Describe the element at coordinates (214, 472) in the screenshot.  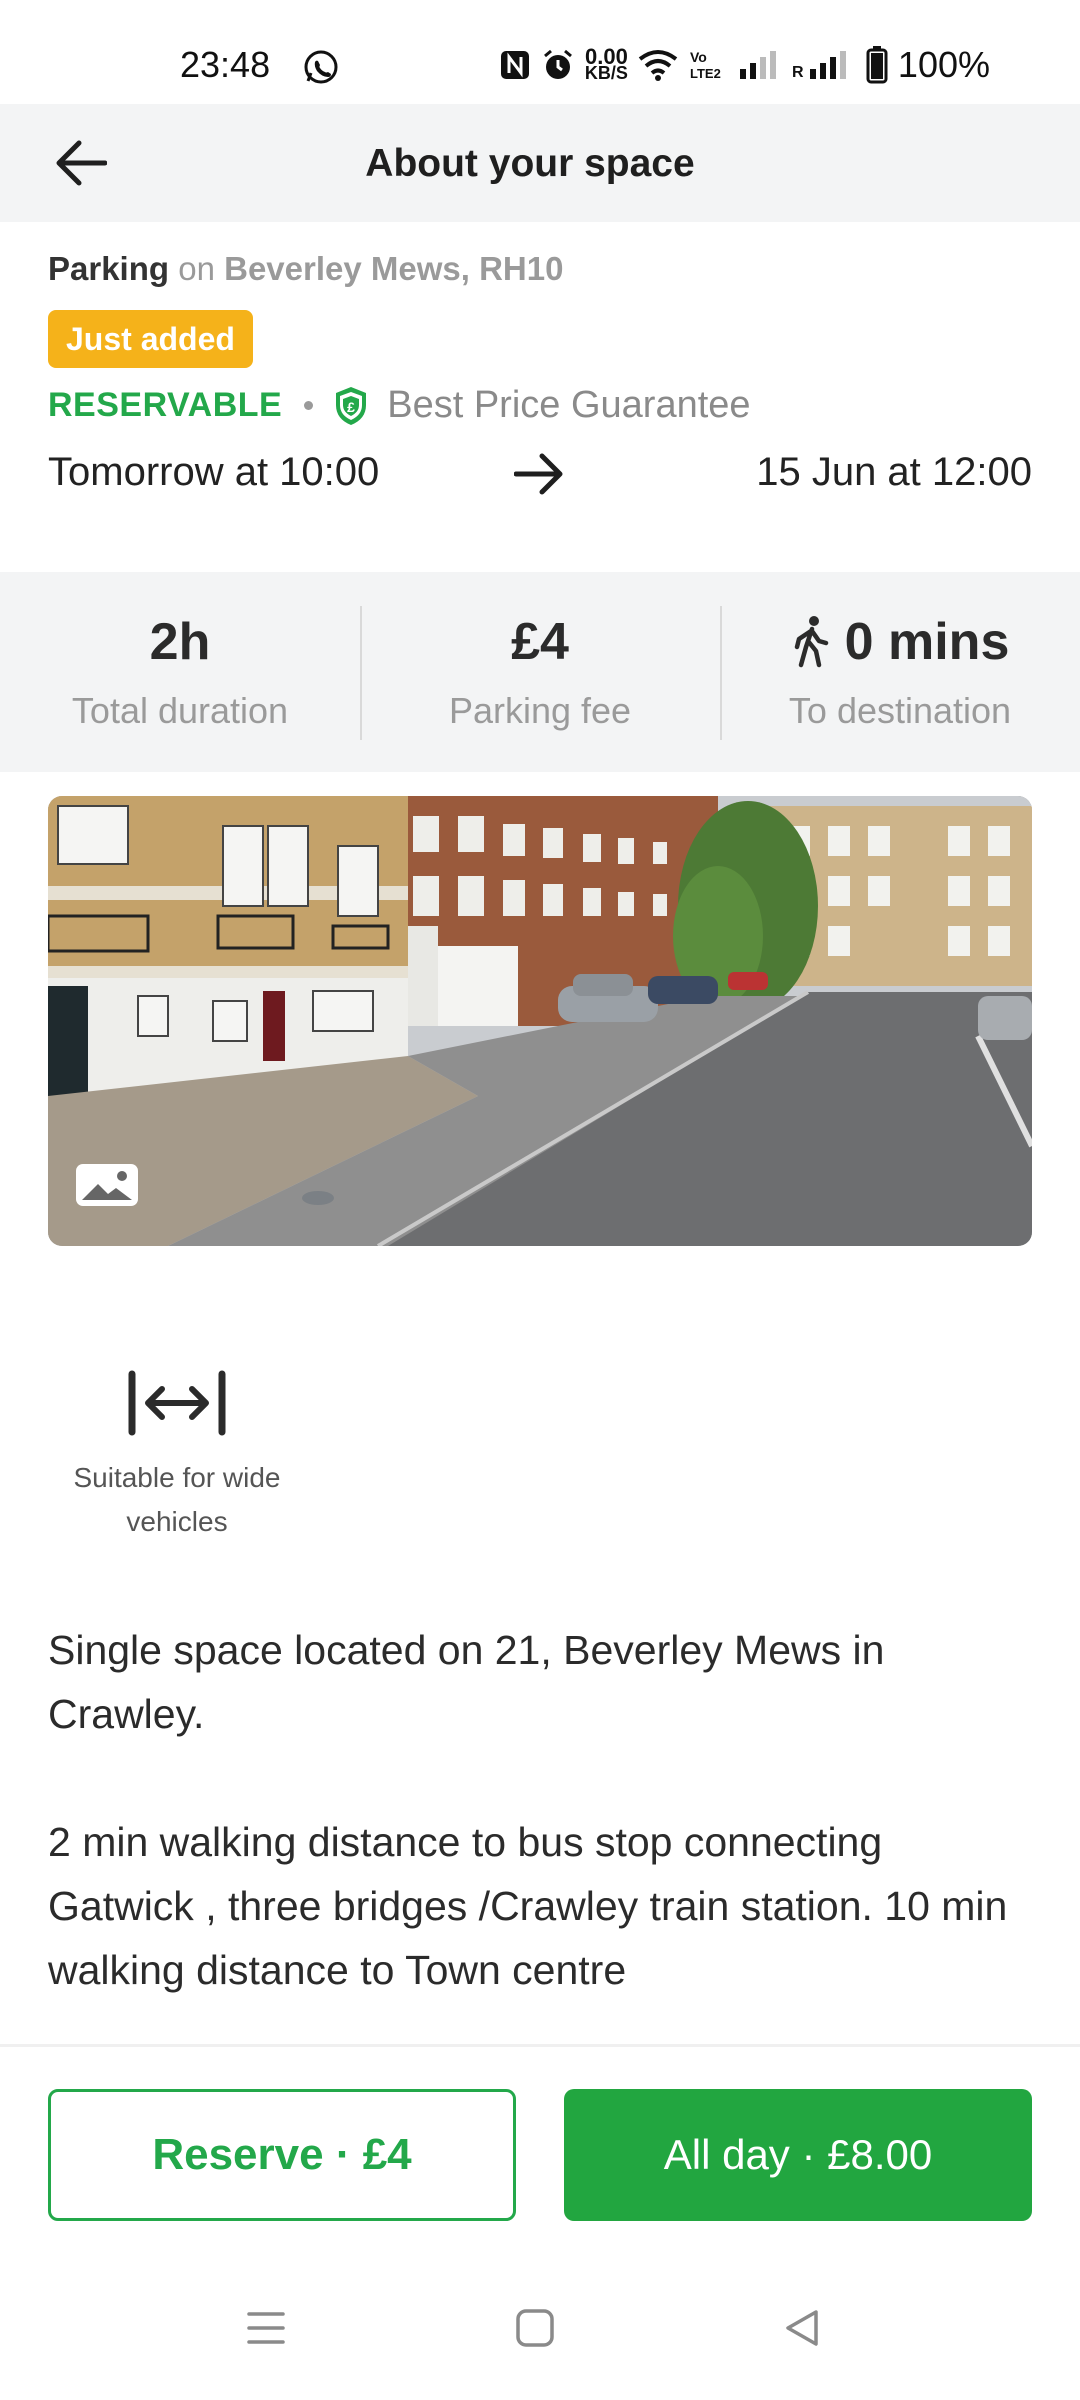
I see `date-from: Tomorrow at 10:00` at that location.